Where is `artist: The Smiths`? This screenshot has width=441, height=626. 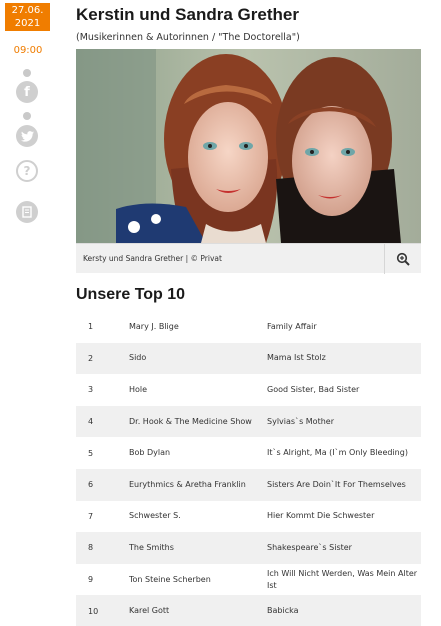
artist: The Smiths is located at coordinates (151, 547).